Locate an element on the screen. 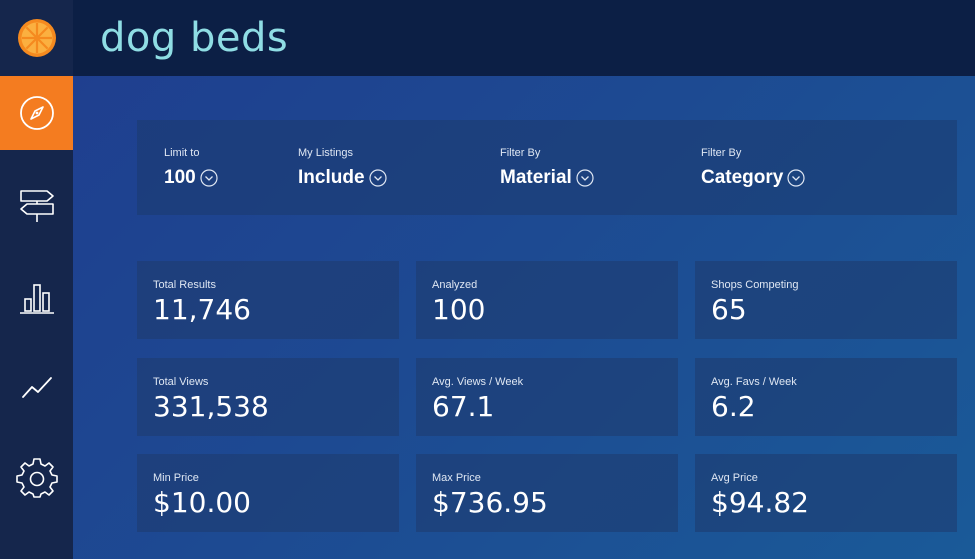 This screenshot has height=559, width=975. stat-label: Shops Competing is located at coordinates (755, 285).